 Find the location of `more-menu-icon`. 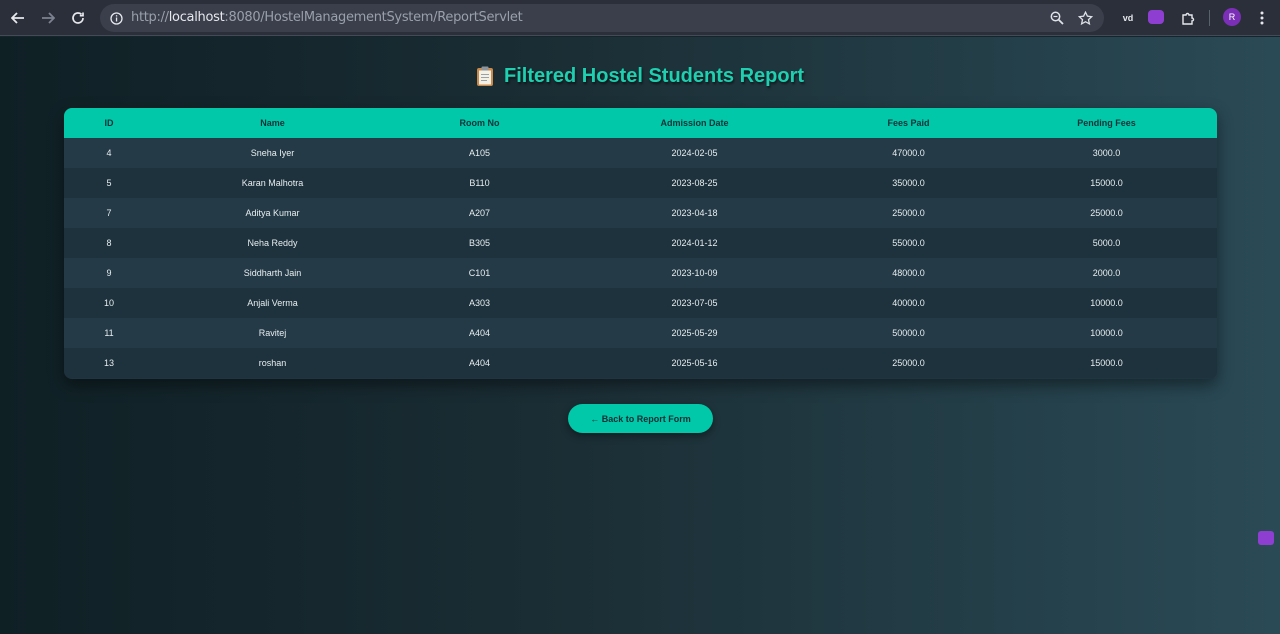

more-menu-icon is located at coordinates (1262, 18).